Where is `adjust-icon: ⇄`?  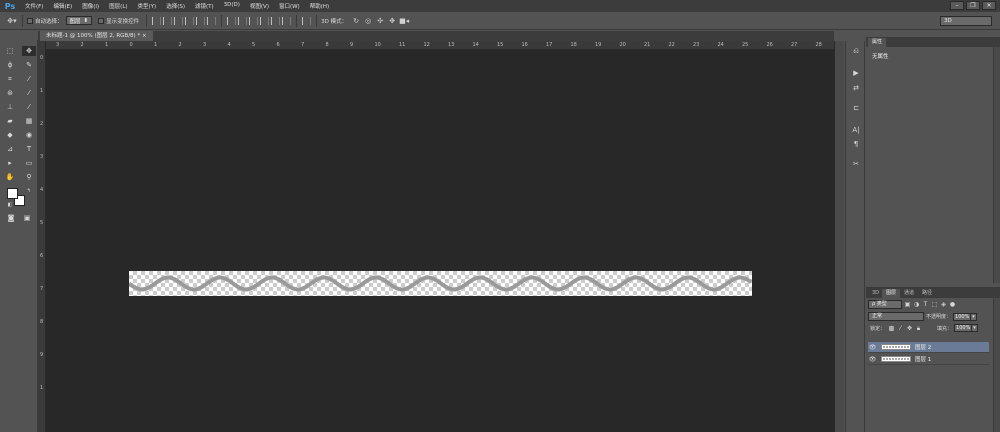
adjust-icon: ⇄ is located at coordinates (856, 88).